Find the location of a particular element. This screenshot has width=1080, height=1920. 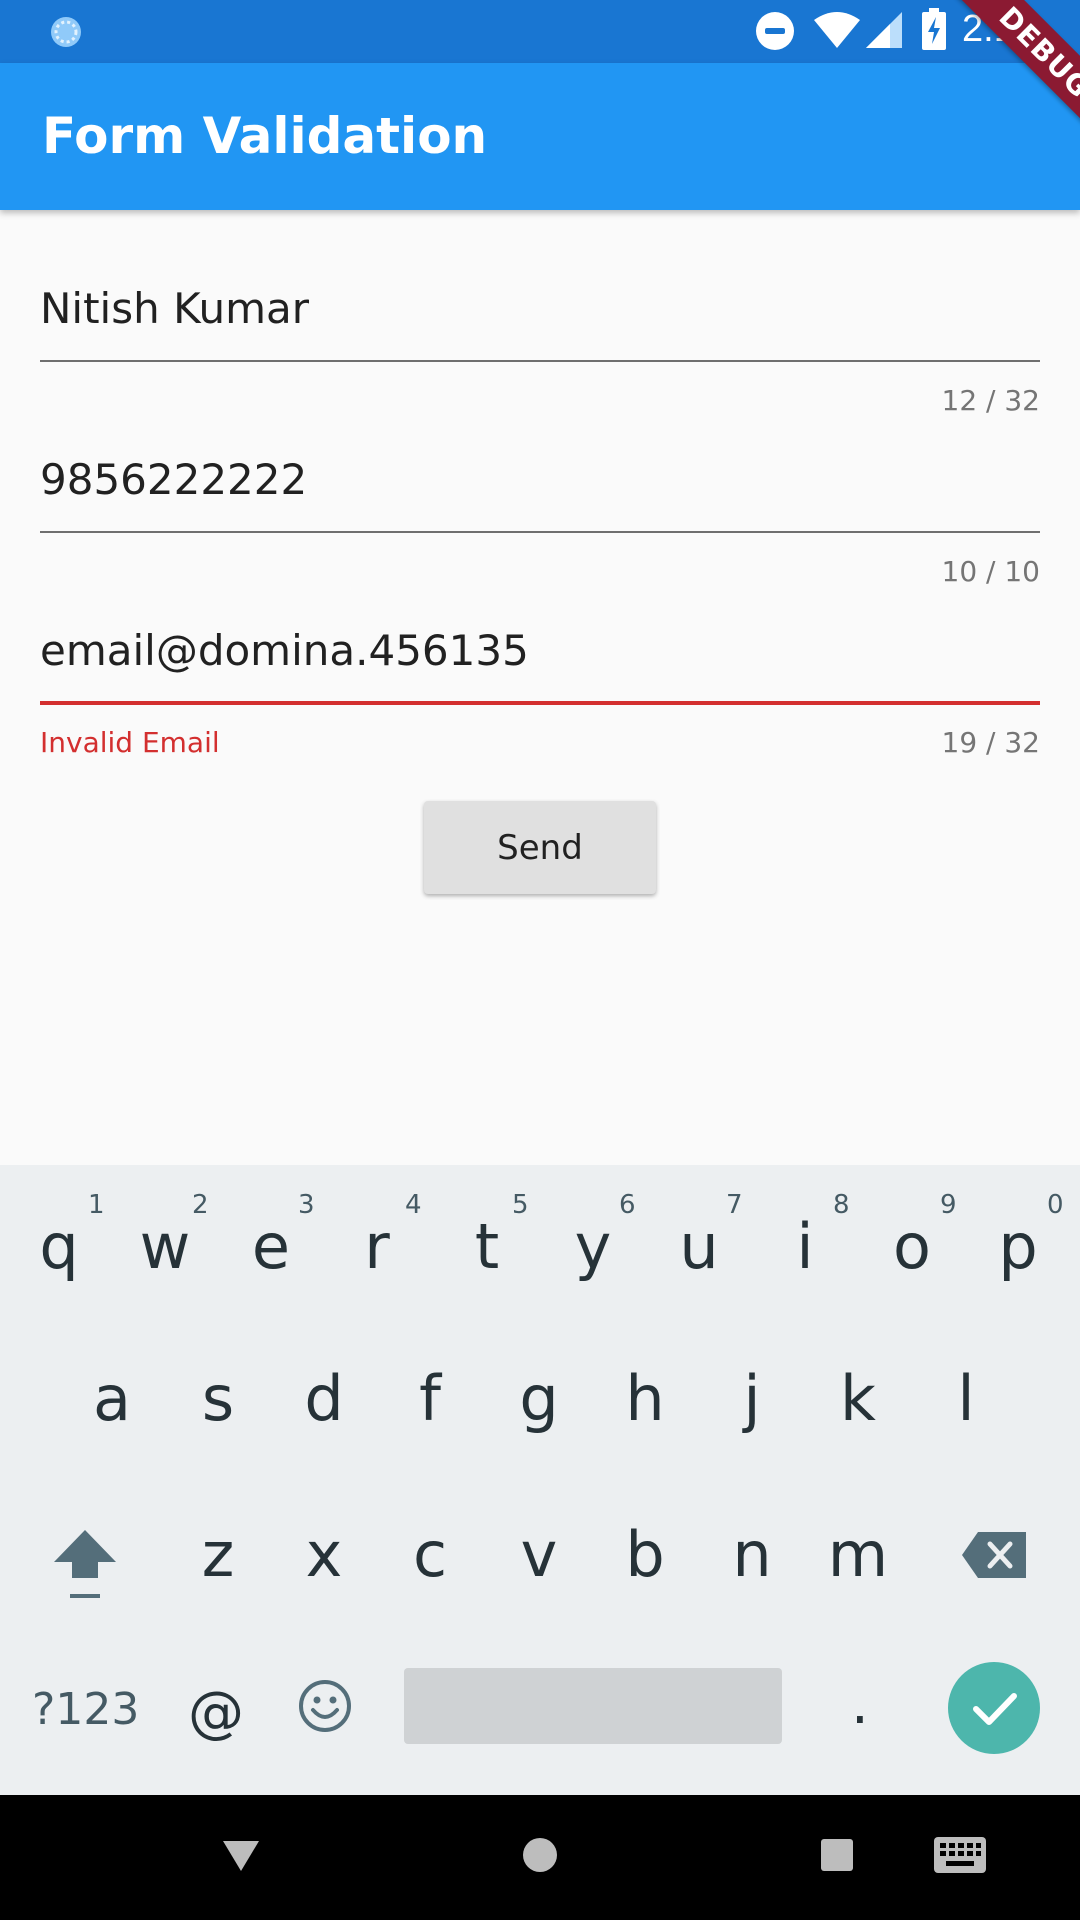

backspace-icon is located at coordinates (994, 1555).